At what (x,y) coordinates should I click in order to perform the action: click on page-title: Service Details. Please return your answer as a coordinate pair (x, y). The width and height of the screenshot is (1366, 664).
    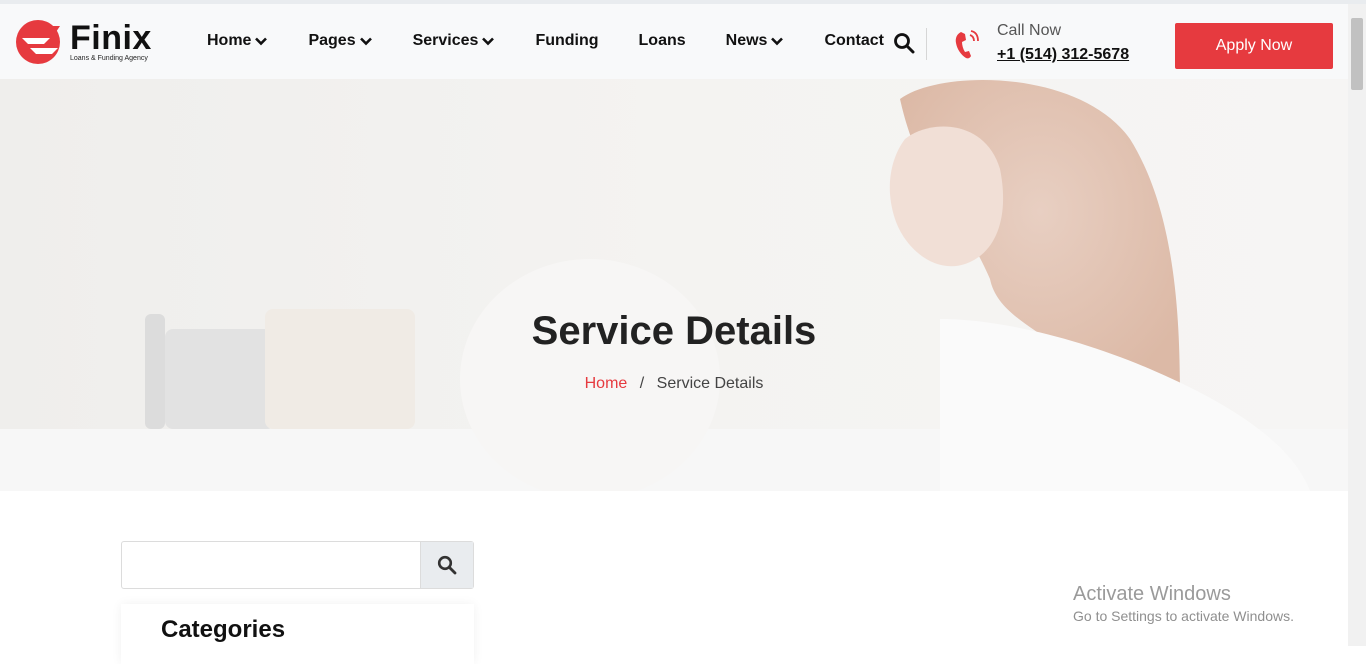
    Looking at the image, I should click on (674, 331).